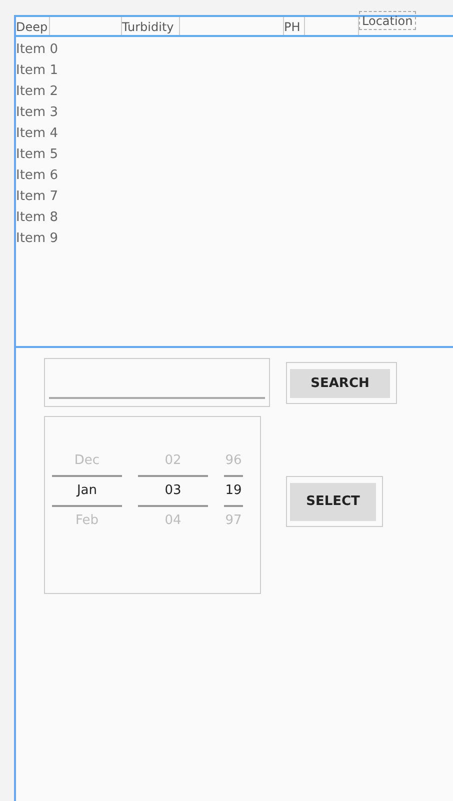 This screenshot has height=801, width=453. What do you see at coordinates (234, 70) in the screenshot?
I see `list-item: Item 1` at bounding box center [234, 70].